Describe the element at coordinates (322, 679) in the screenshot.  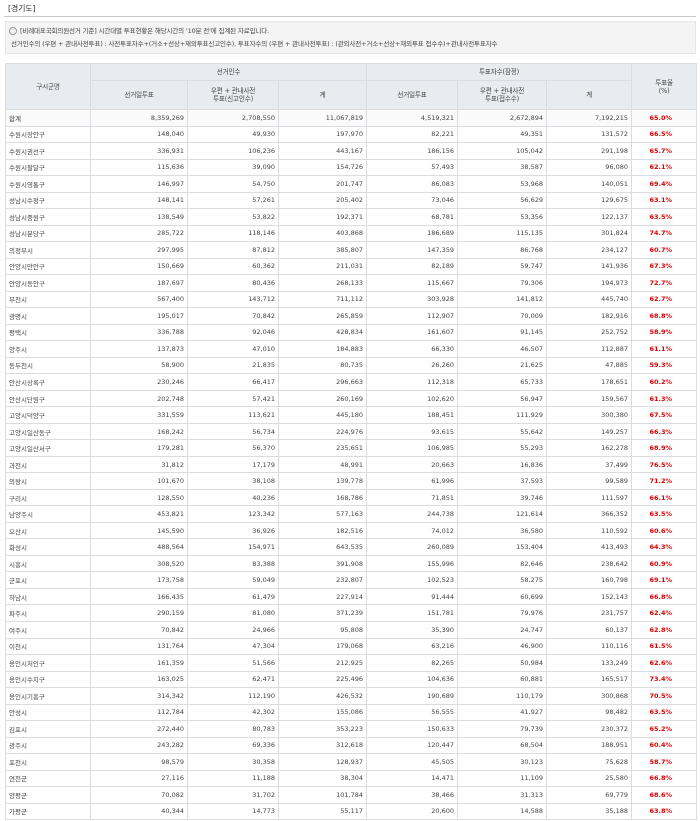
I see `electors-total-cell: 225,496` at that location.